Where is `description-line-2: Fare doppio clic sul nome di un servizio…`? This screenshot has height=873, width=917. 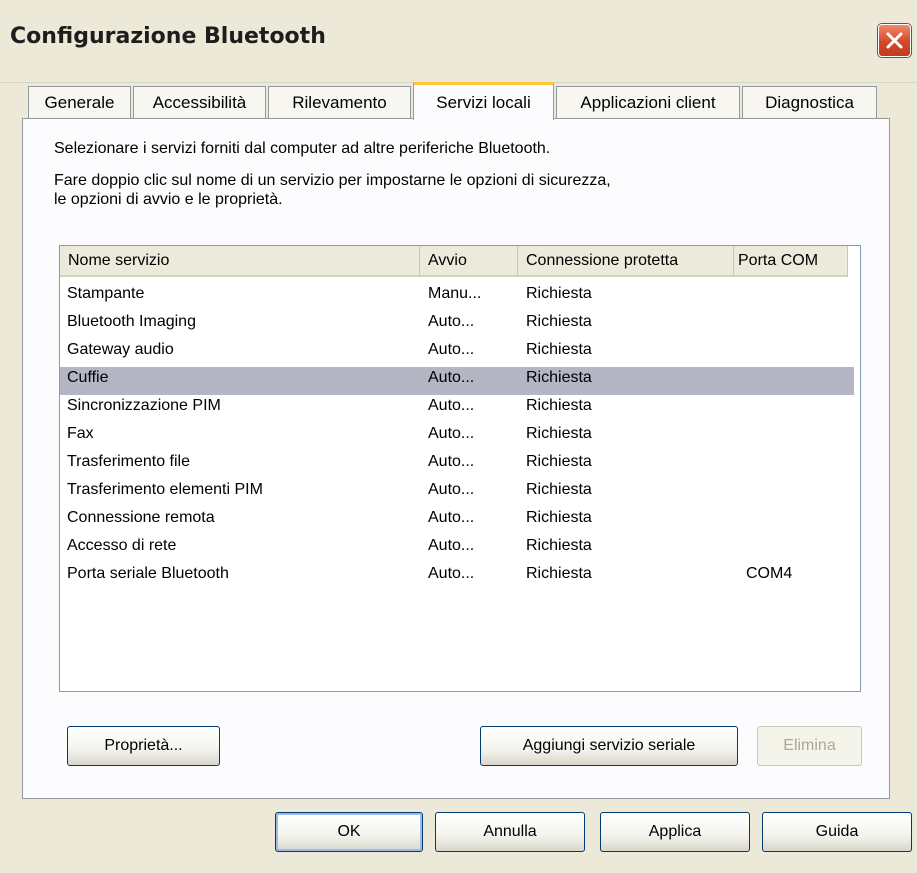 description-line-2: Fare doppio clic sul nome di un servizio… is located at coordinates (332, 180).